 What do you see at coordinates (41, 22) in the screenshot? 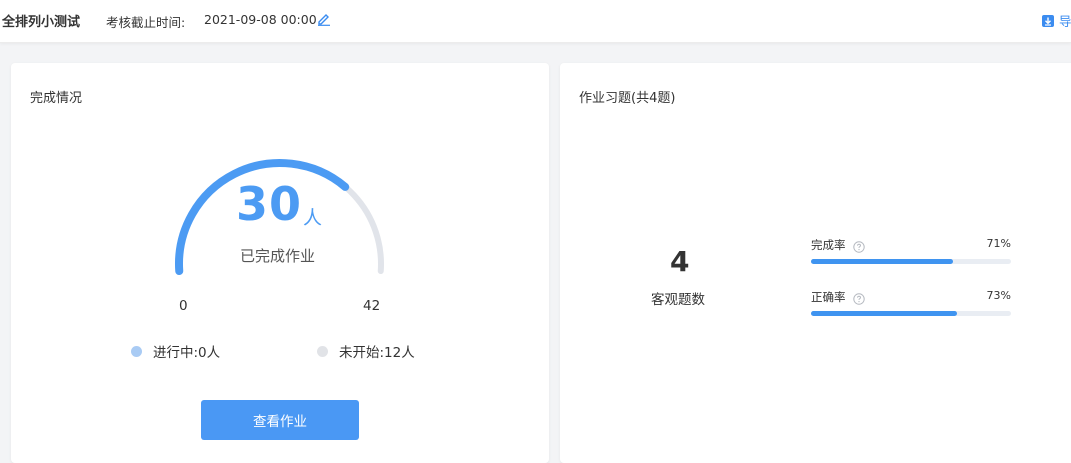
I see `exam-title: 全排列小测试` at bounding box center [41, 22].